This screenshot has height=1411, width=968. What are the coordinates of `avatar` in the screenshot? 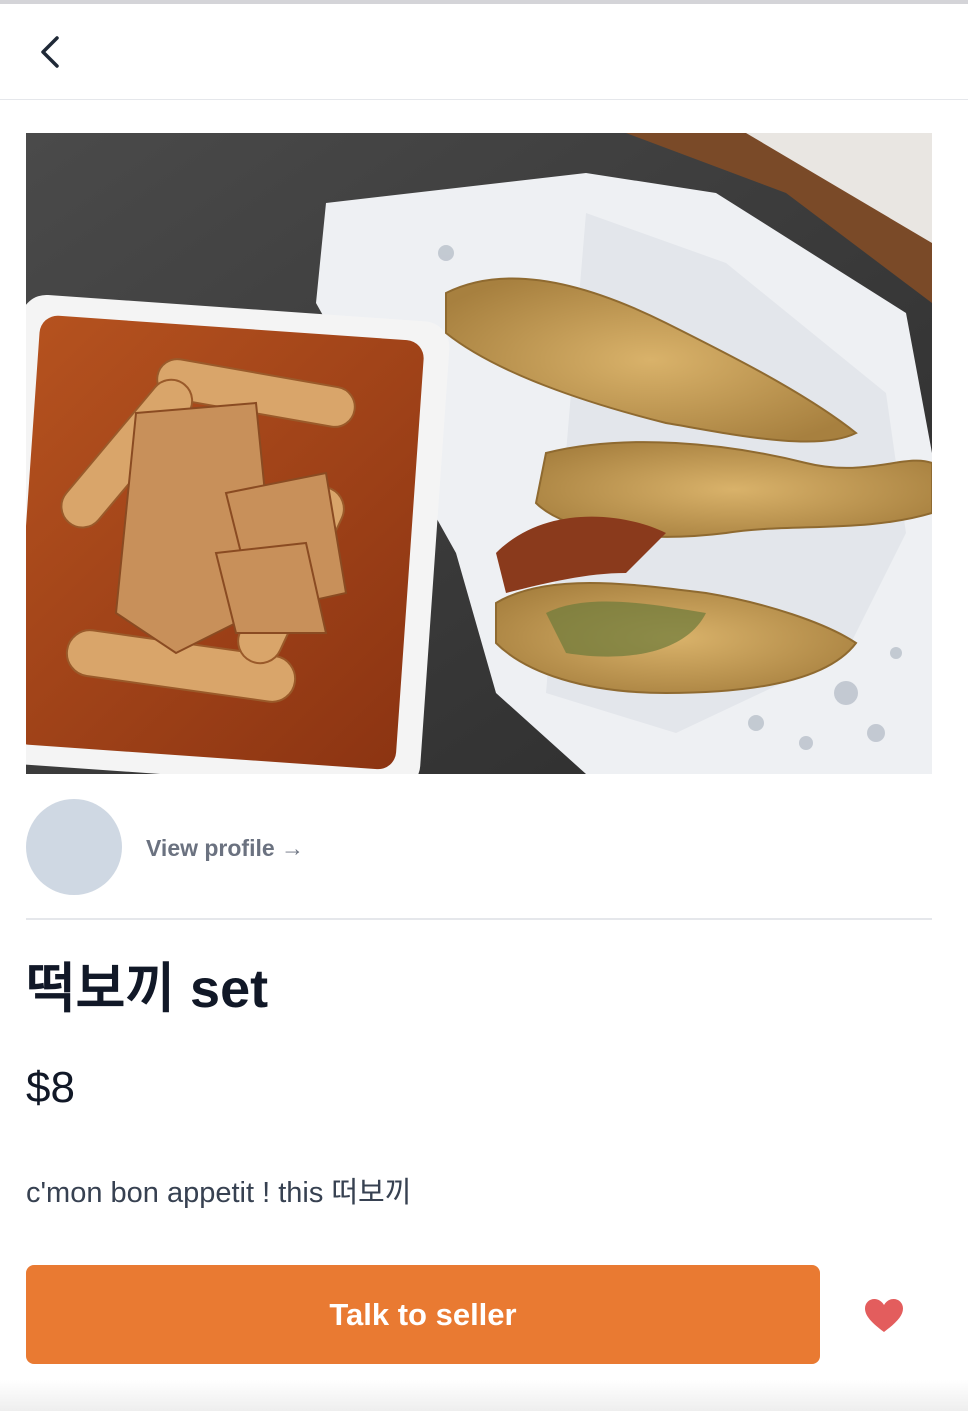 It's located at (74, 847).